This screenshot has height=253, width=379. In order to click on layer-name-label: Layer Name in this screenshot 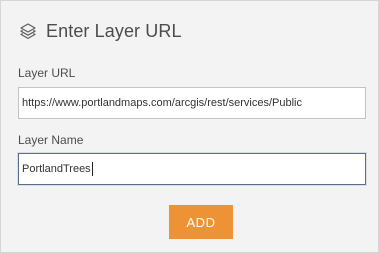, I will do `click(51, 140)`.